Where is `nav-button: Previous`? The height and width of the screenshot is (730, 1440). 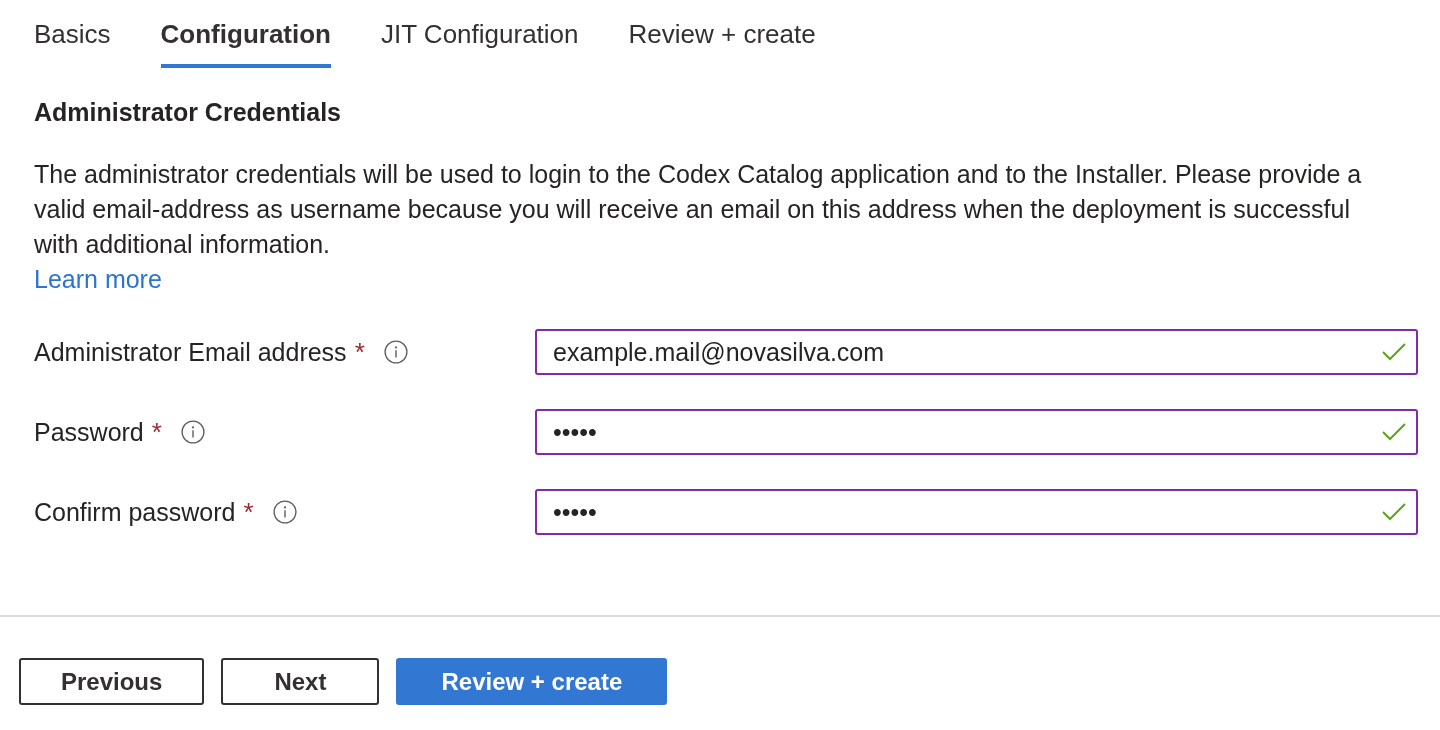
nav-button: Previous is located at coordinates (112, 681).